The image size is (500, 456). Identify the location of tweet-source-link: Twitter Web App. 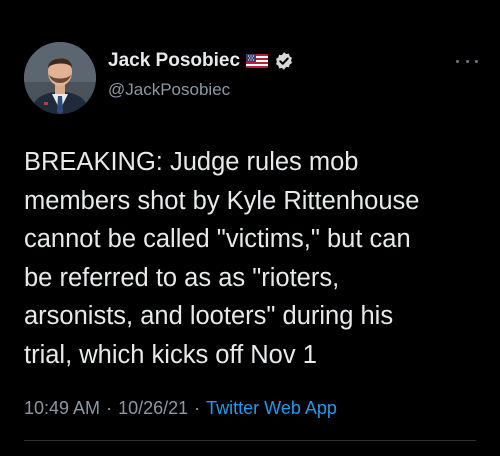
(271, 408).